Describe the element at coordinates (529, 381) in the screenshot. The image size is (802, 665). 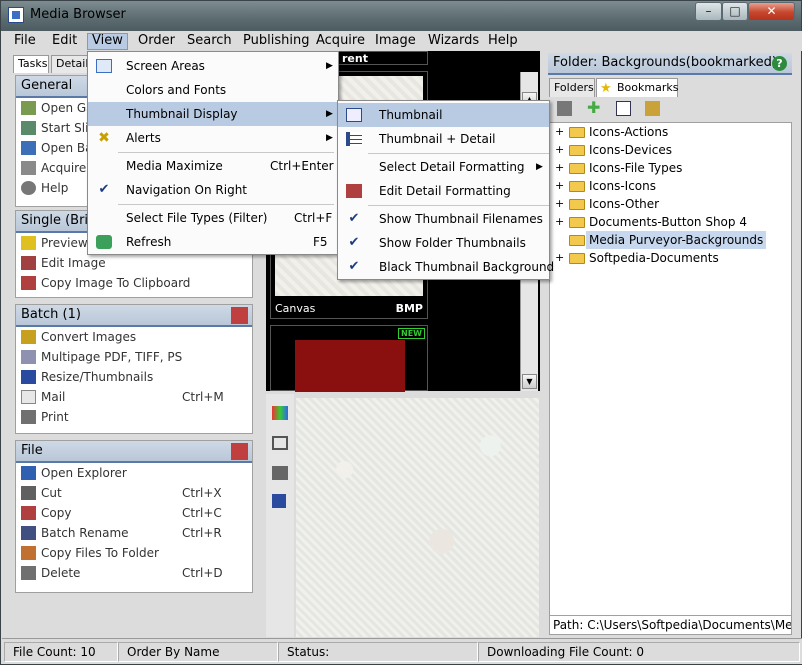
I see `scroll-down-button: ▼` at that location.